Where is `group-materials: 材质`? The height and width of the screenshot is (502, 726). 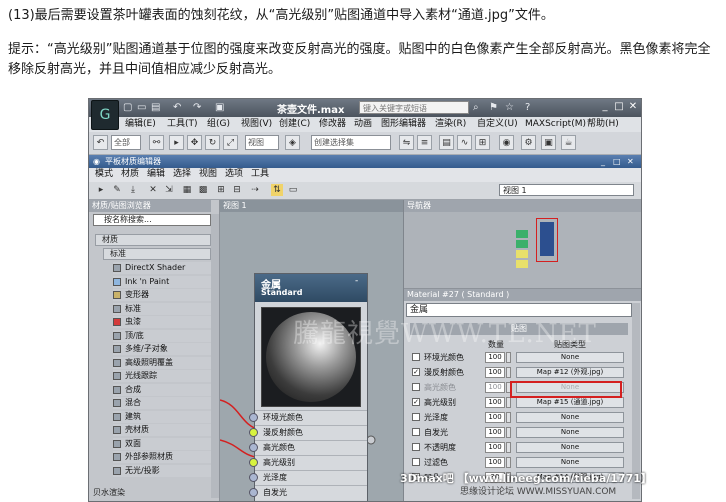 group-materials: 材质 is located at coordinates (153, 240).